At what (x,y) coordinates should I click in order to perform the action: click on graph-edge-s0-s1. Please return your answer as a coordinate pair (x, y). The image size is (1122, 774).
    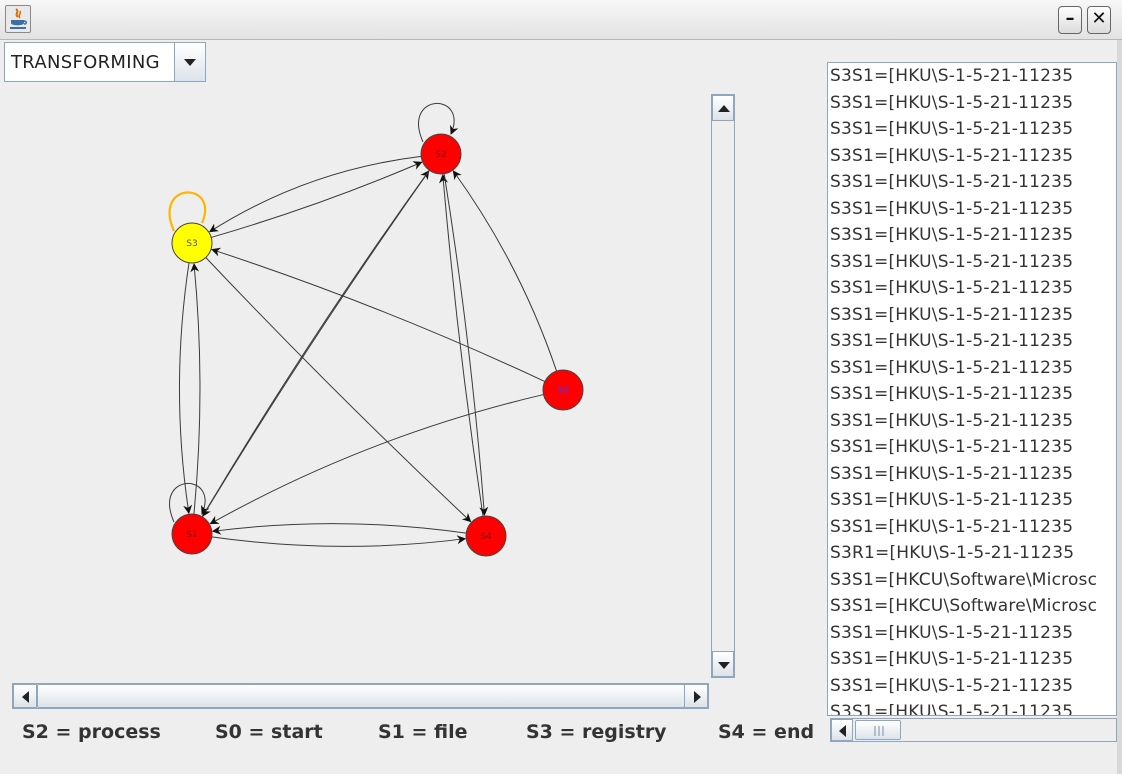
    Looking at the image, I should click on (376, 459).